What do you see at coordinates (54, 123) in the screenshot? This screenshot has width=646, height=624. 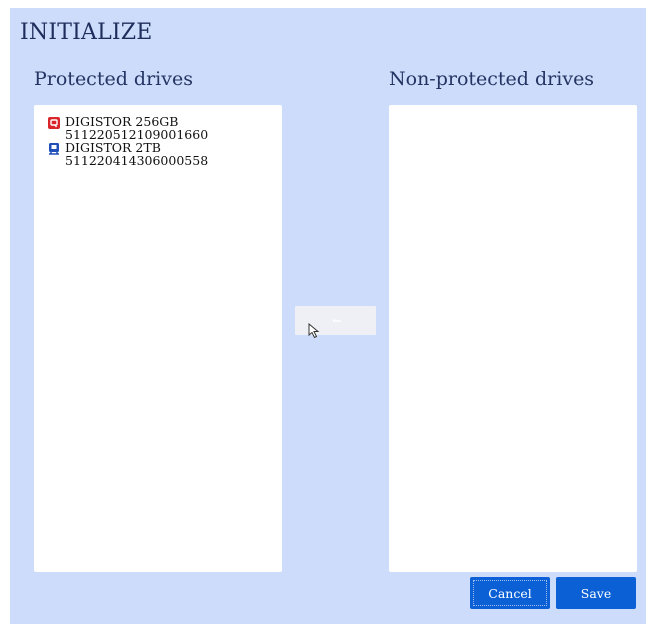 I see `red-lock-drive-icon` at bounding box center [54, 123].